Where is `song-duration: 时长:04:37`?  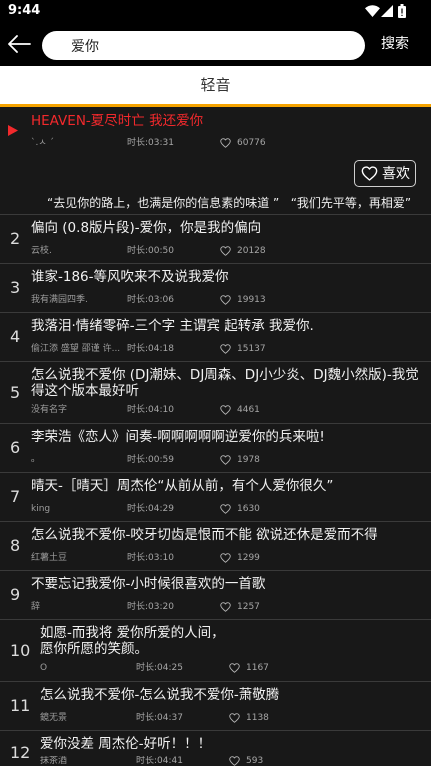
song-duration: 时长:04:37 is located at coordinates (159, 718).